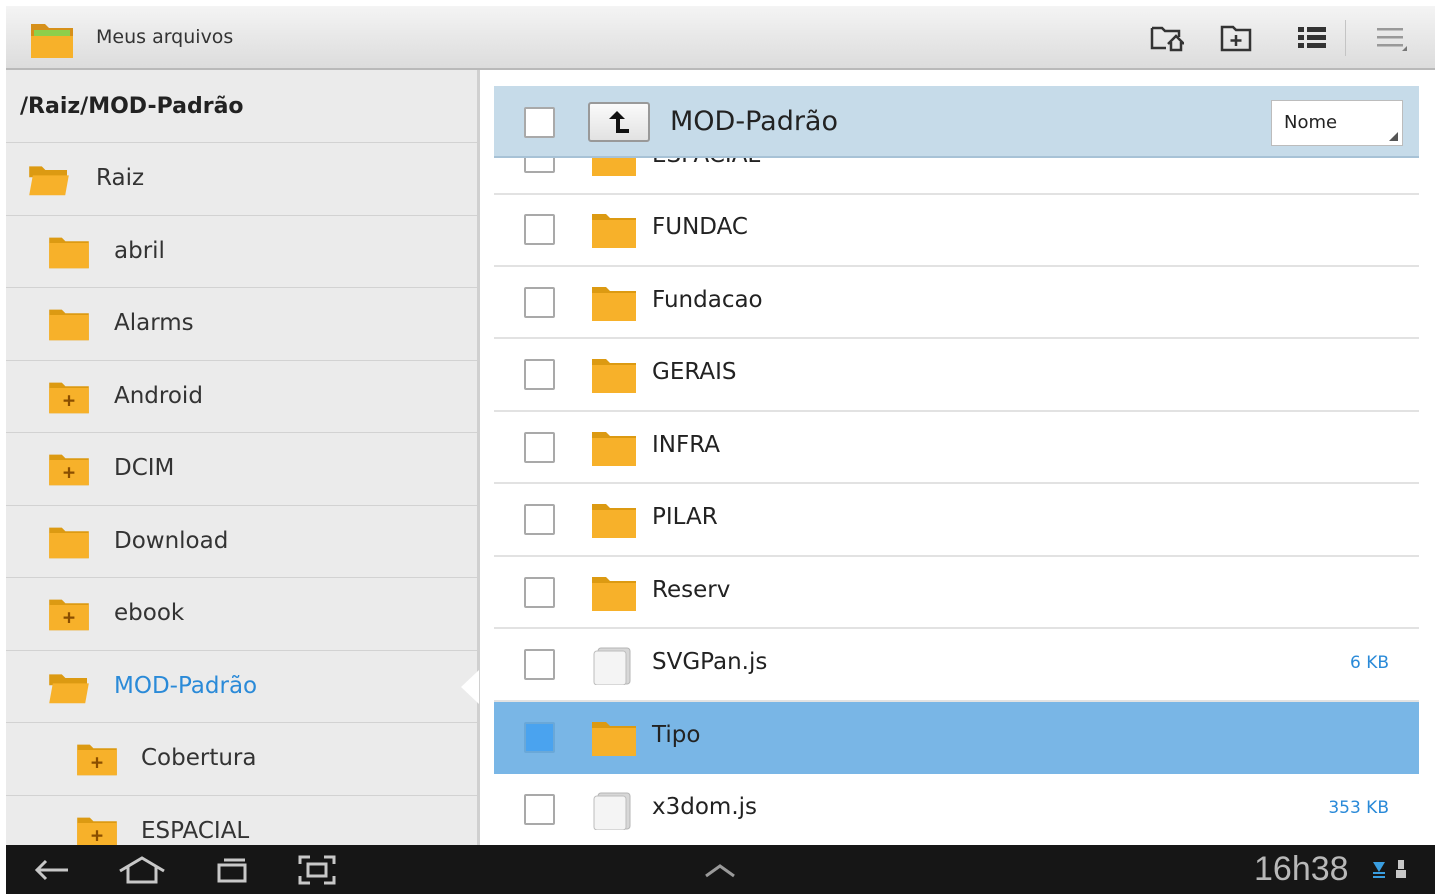 The image size is (1441, 894). I want to click on sort-dropdown: Nome, so click(1337, 123).